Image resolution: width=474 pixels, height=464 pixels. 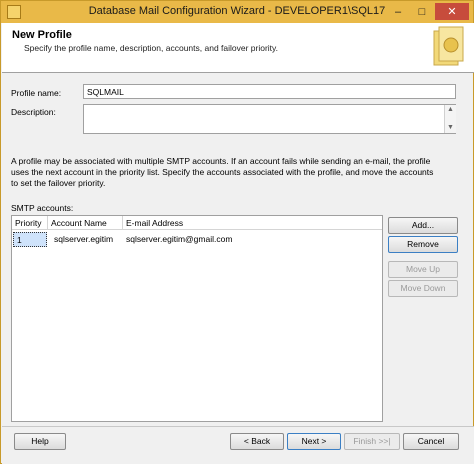 What do you see at coordinates (269, 119) in the screenshot?
I see `description-input` at bounding box center [269, 119].